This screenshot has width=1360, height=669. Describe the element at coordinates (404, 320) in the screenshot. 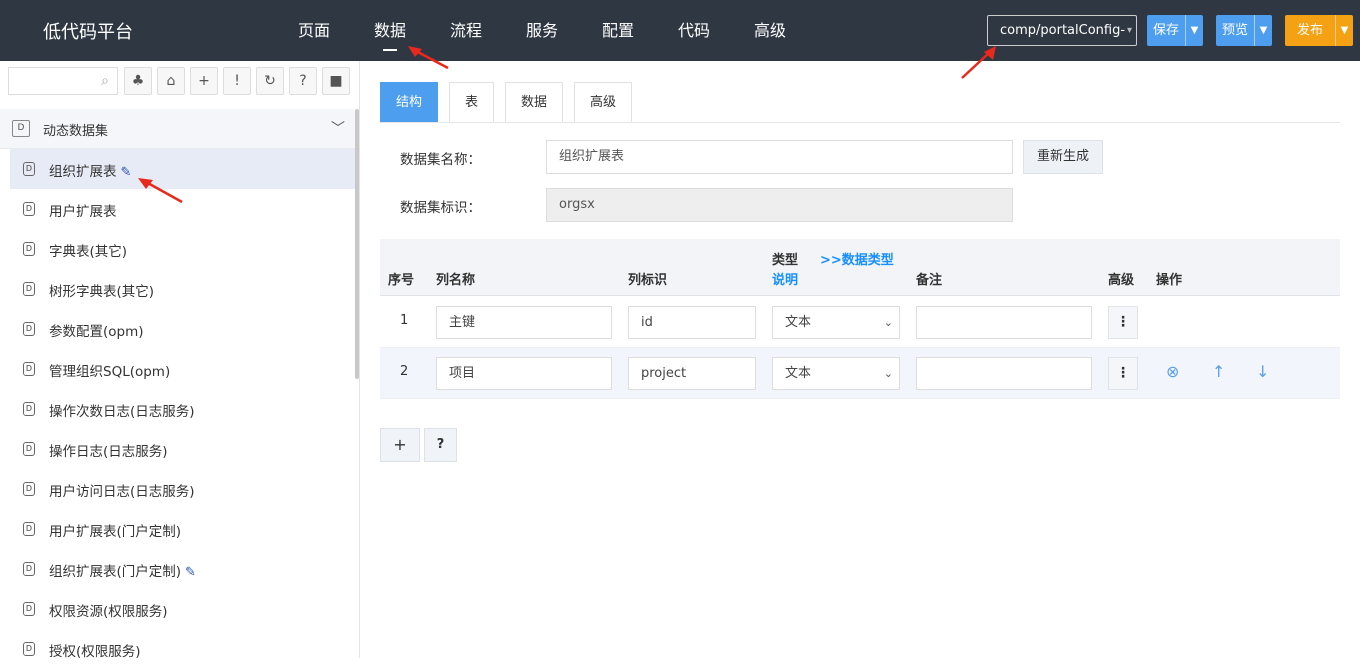

I see `row-seq: 1` at that location.